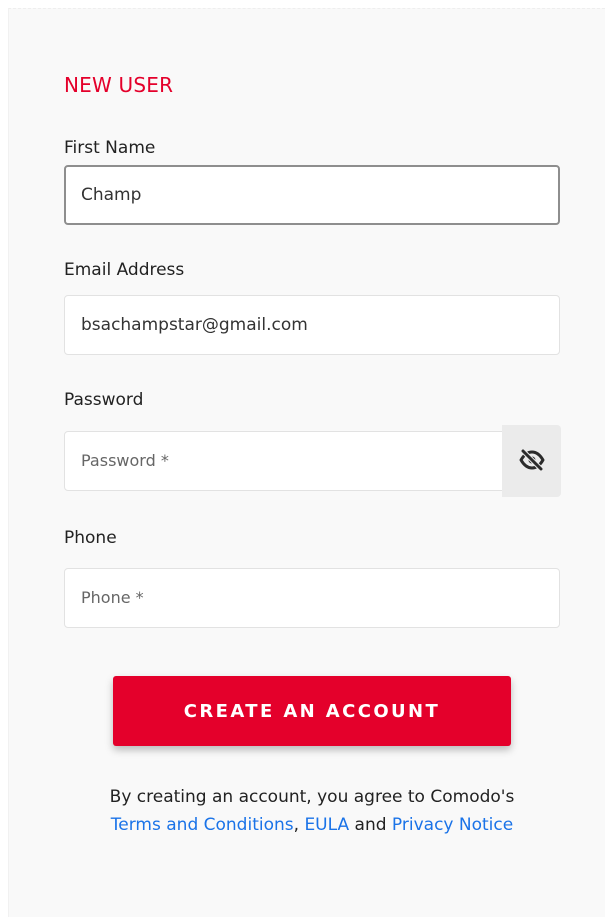  I want to click on password-visibility-toggle, so click(531, 461).